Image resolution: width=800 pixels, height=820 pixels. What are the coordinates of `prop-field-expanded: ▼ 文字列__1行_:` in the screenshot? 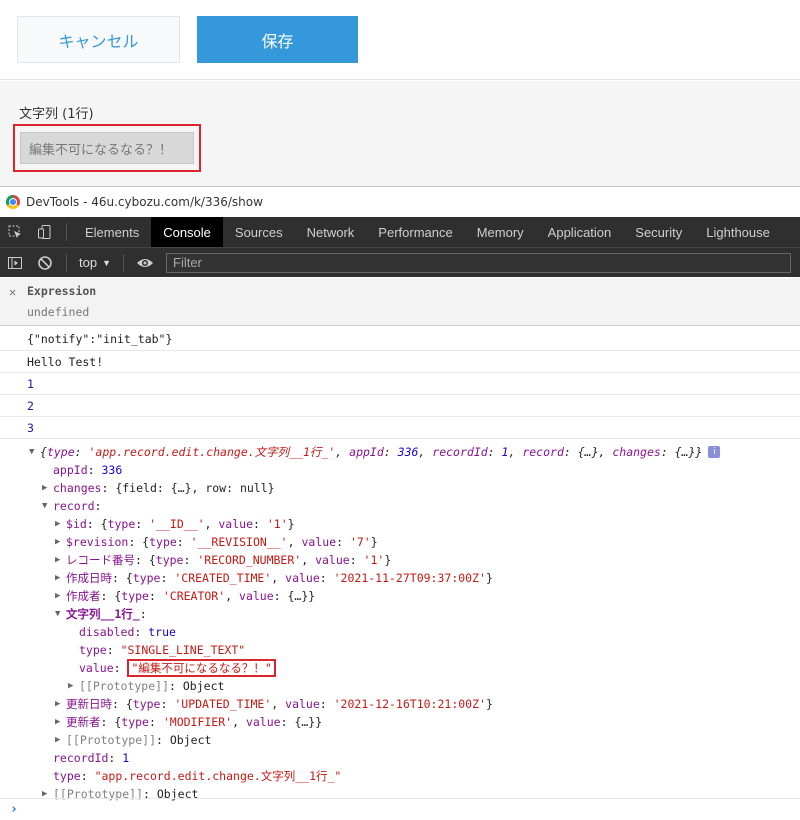 It's located at (400, 614).